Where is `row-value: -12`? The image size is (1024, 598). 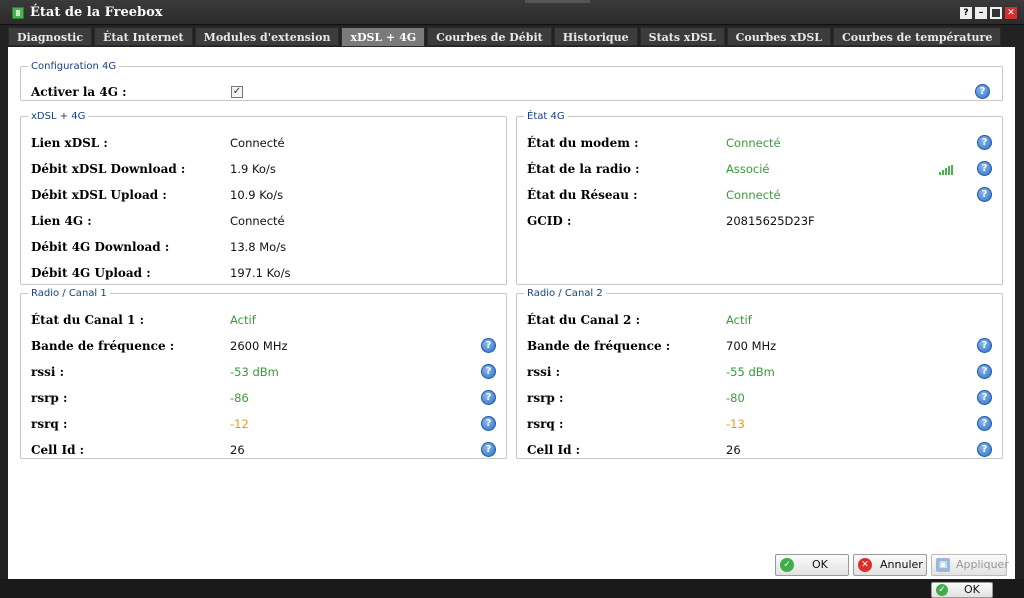 row-value: -12 is located at coordinates (239, 424).